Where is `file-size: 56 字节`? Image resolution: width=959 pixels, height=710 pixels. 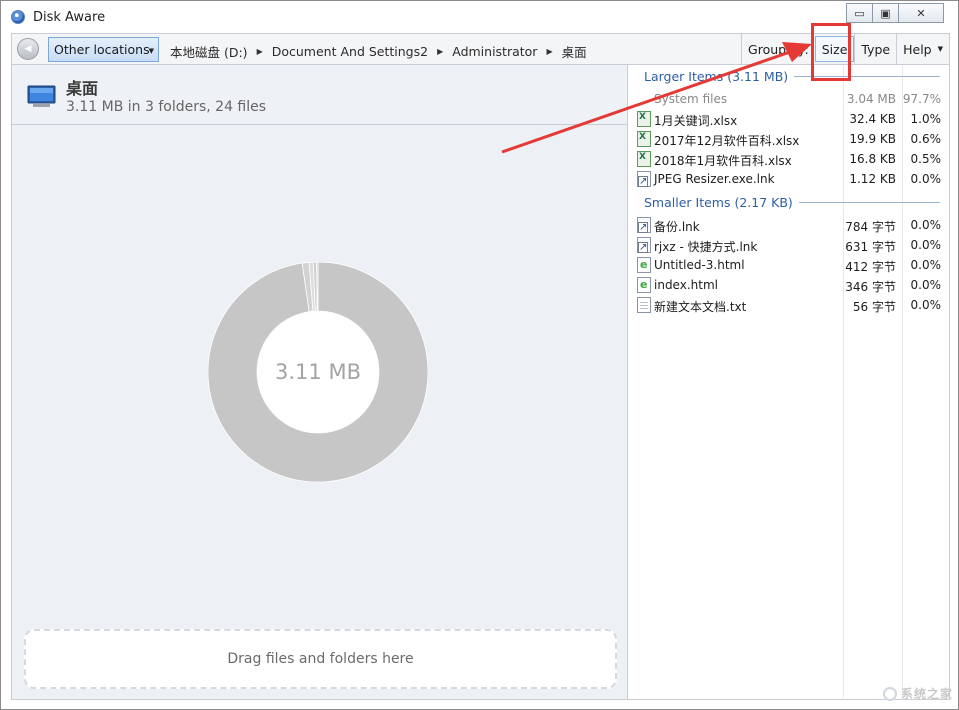 file-size: 56 字节 is located at coordinates (874, 307).